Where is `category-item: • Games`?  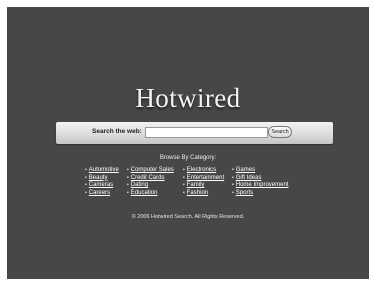 category-item: • Games is located at coordinates (260, 171).